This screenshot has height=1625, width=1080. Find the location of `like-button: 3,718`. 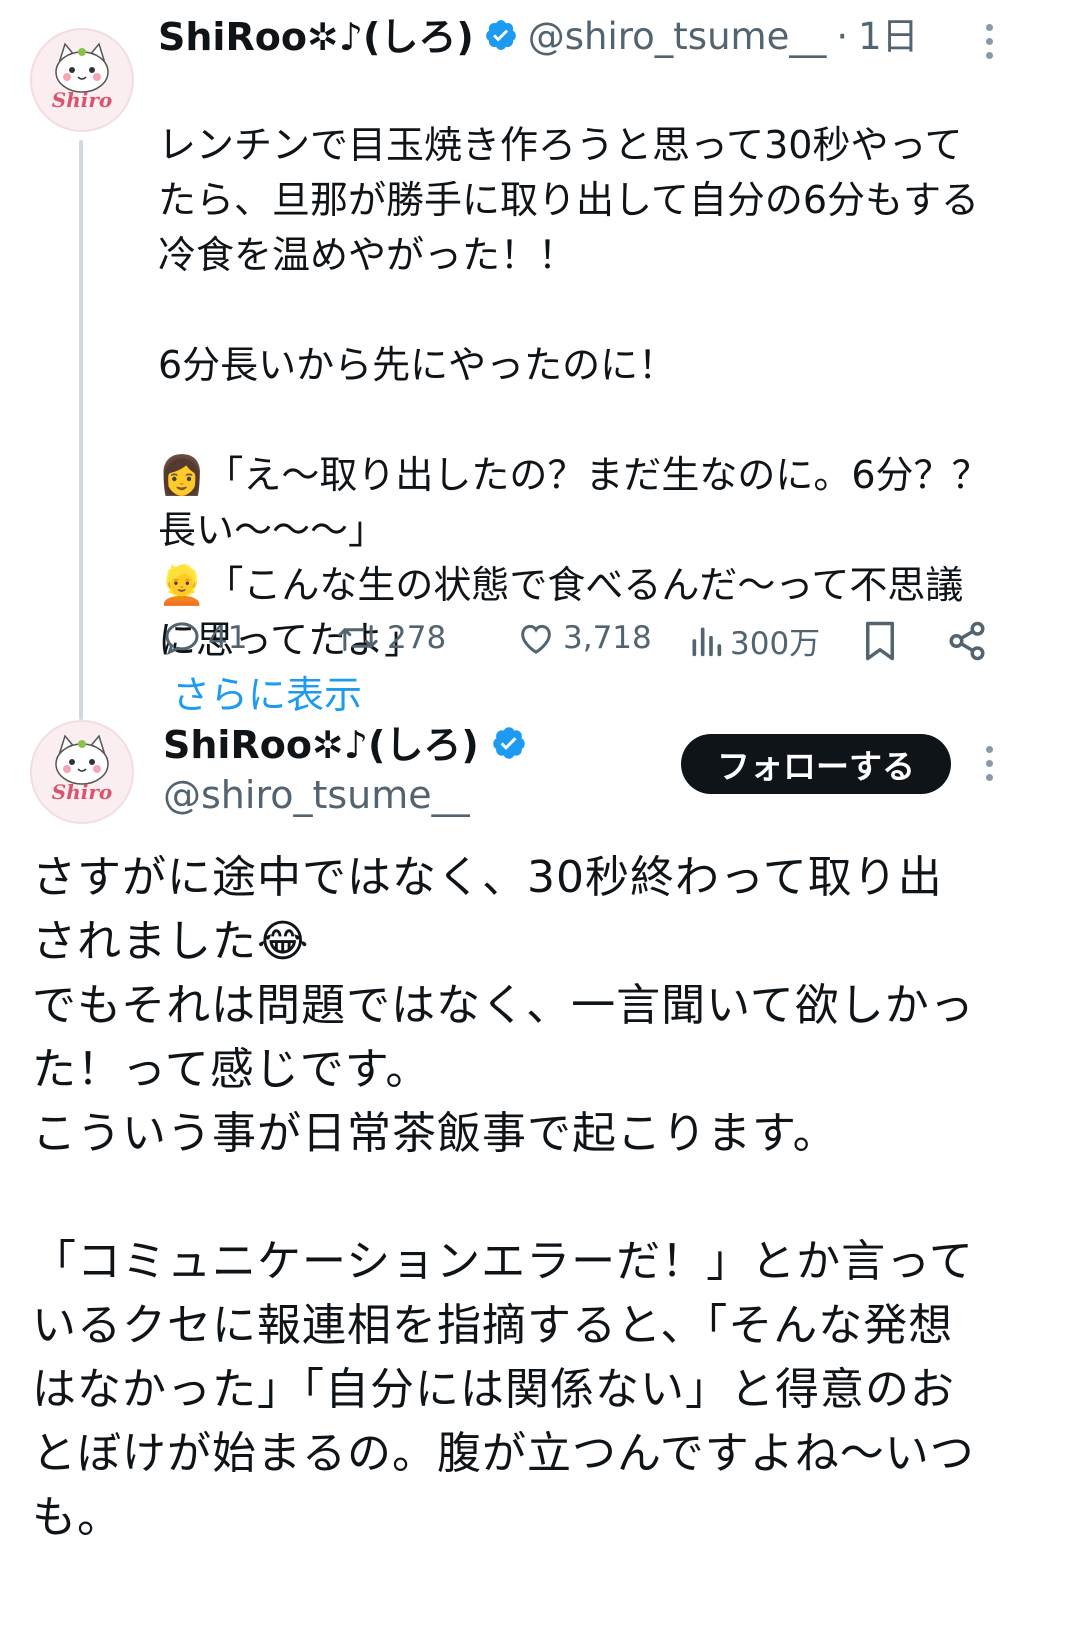

like-button: 3,718 is located at coordinates (583, 638).